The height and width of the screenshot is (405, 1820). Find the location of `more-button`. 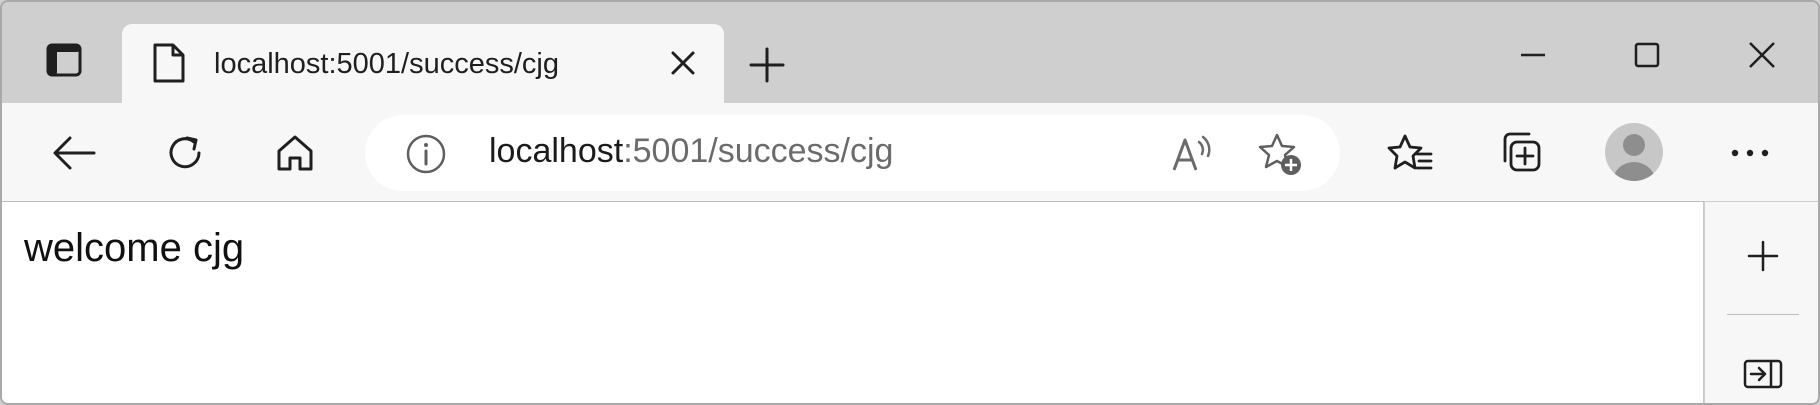

more-button is located at coordinates (1750, 153).